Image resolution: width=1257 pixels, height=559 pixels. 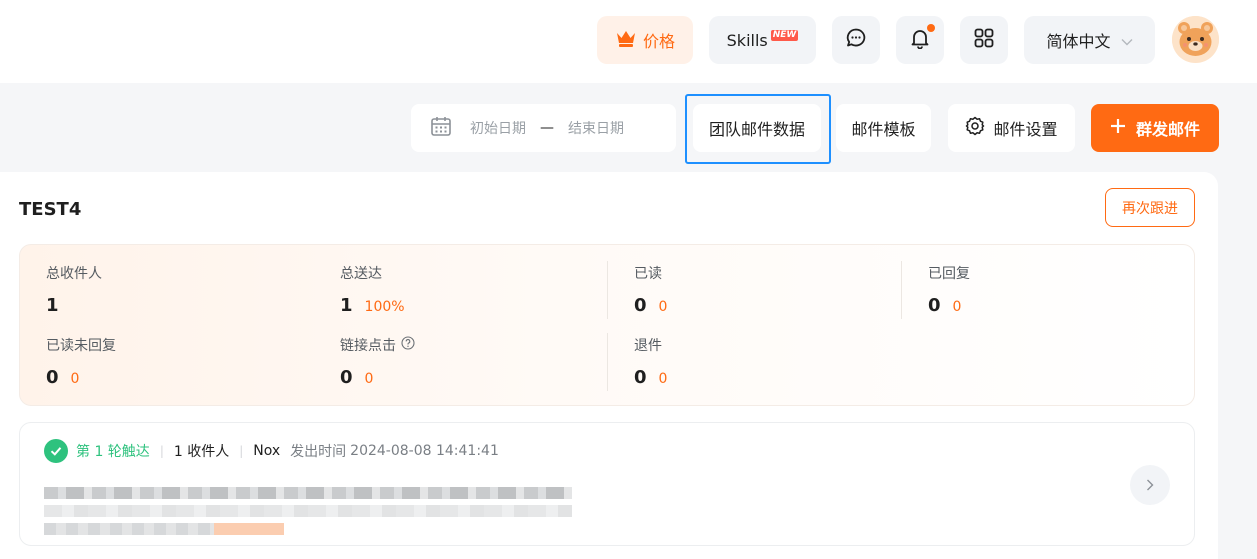 I want to click on language-select: 简体中文, so click(x=1089, y=40).